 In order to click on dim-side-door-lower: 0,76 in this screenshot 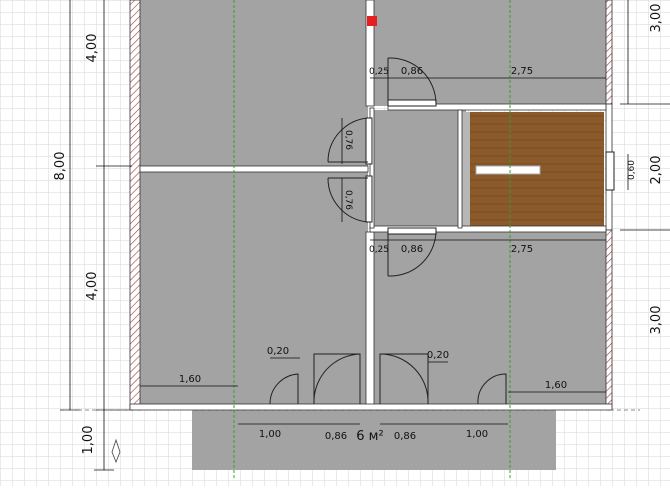, I will do `click(348, 200)`.